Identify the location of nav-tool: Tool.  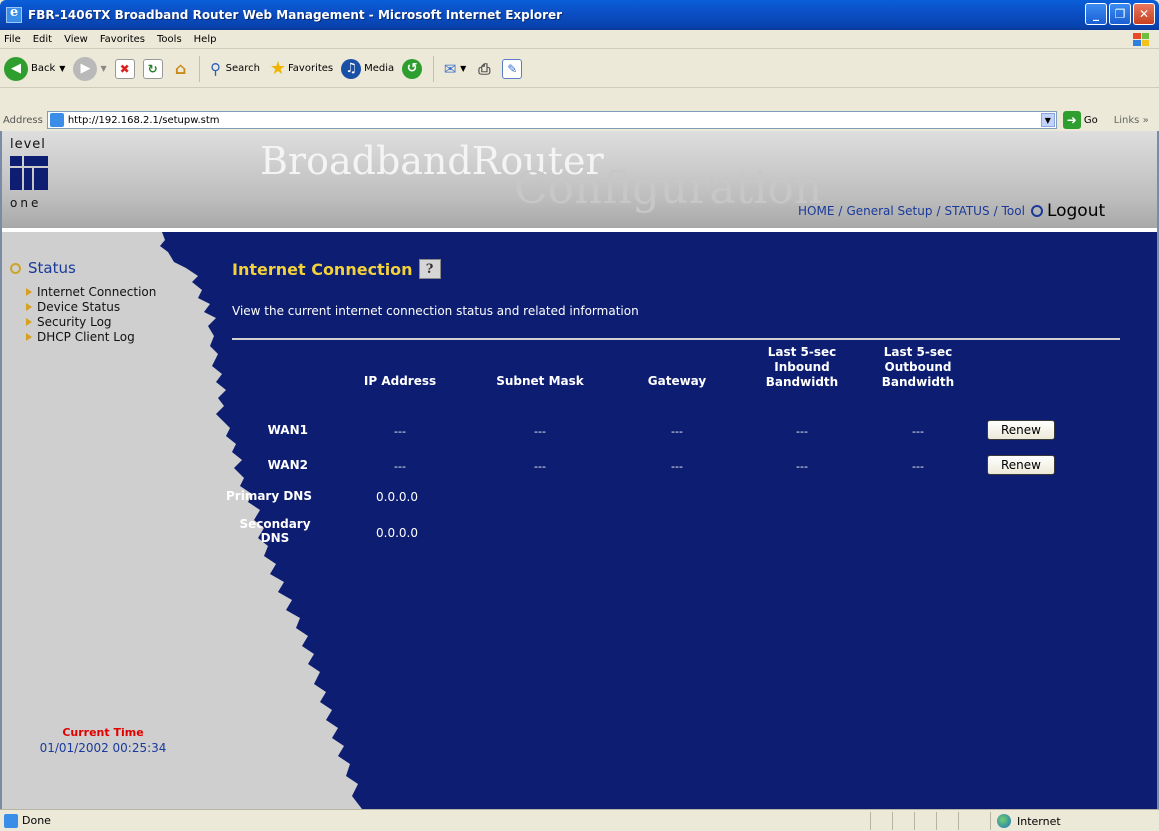
(1013, 211).